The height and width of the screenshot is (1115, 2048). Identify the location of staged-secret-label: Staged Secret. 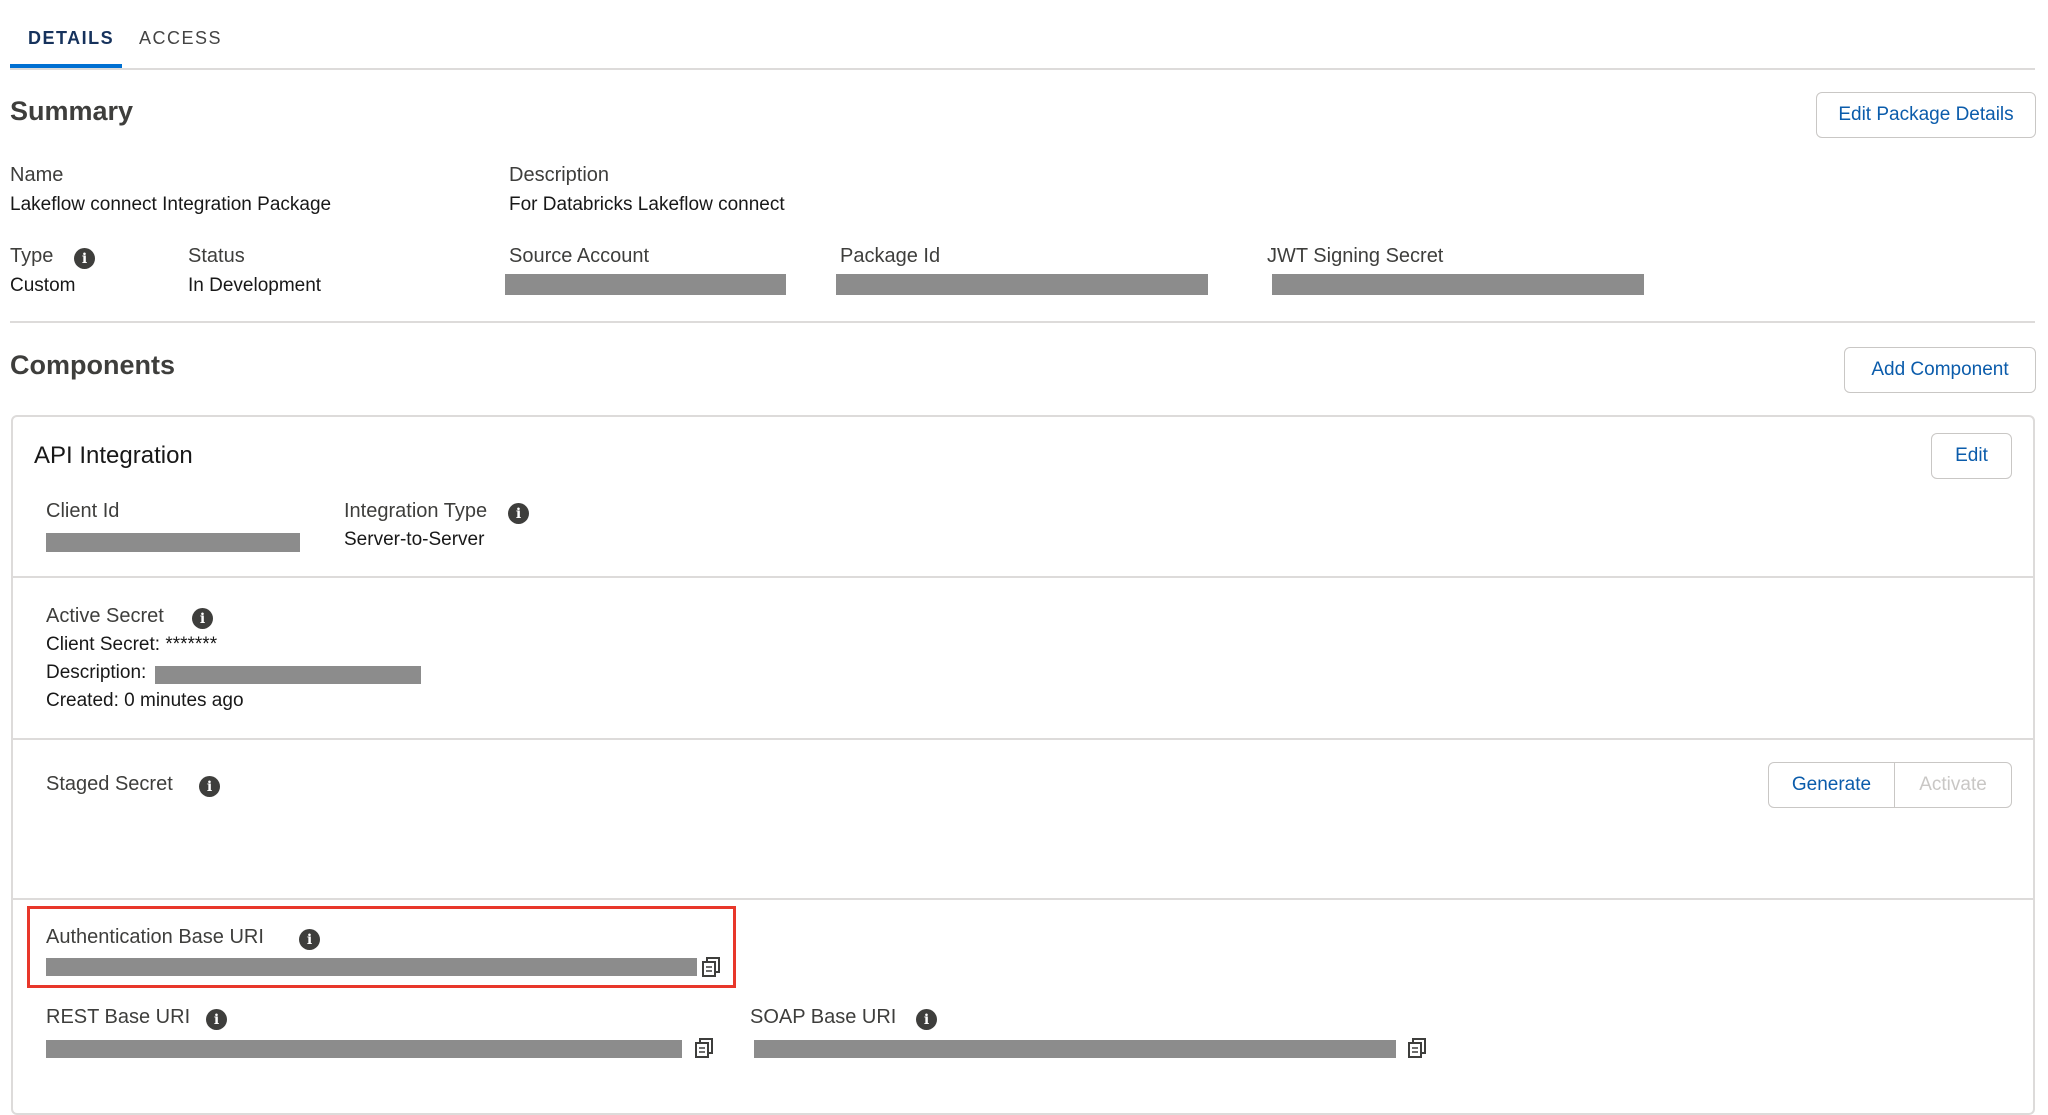
(109, 784).